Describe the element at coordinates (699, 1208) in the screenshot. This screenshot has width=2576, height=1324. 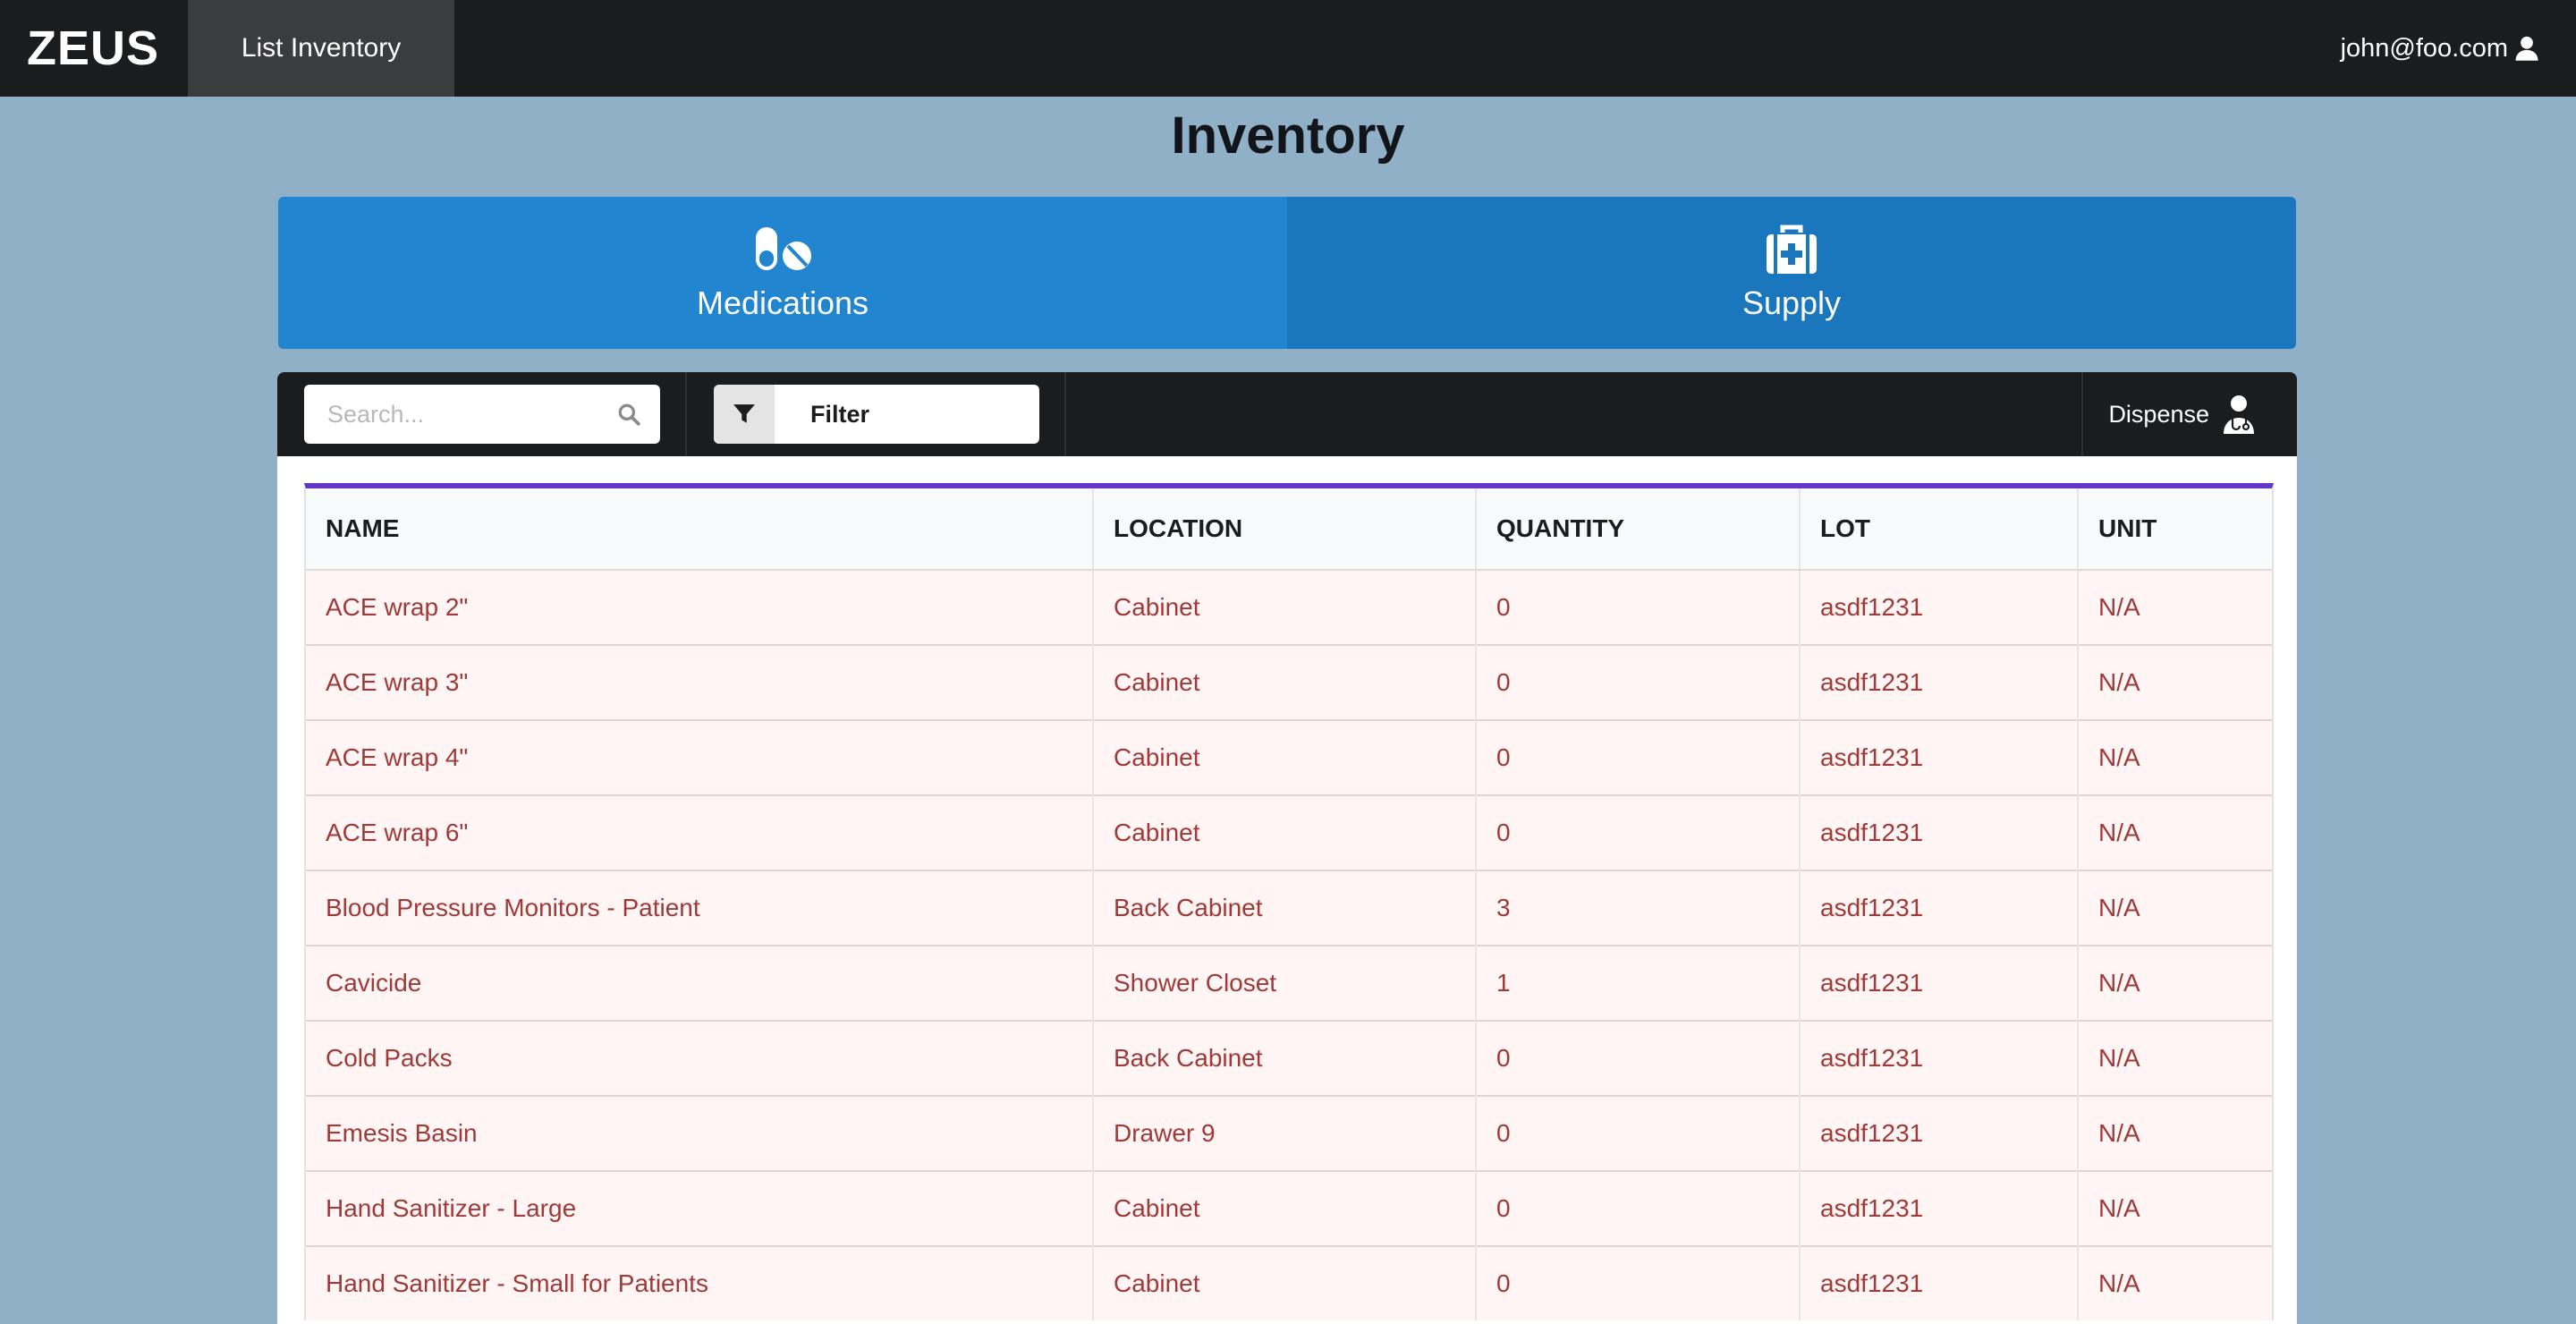
I see `cell-name: Hand Sanitizer - Large` at that location.